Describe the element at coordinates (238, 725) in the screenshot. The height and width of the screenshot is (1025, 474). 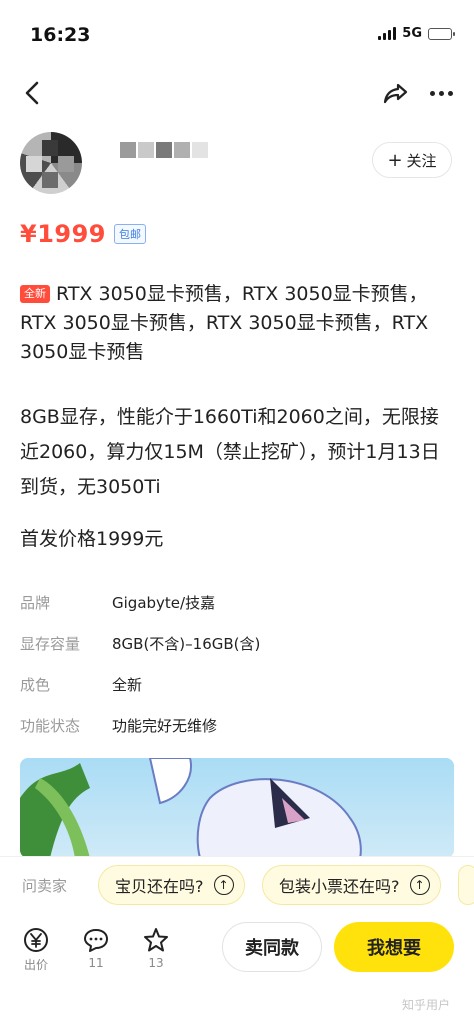
I see `attribute-row: 功能状态 功能完好无维修` at that location.